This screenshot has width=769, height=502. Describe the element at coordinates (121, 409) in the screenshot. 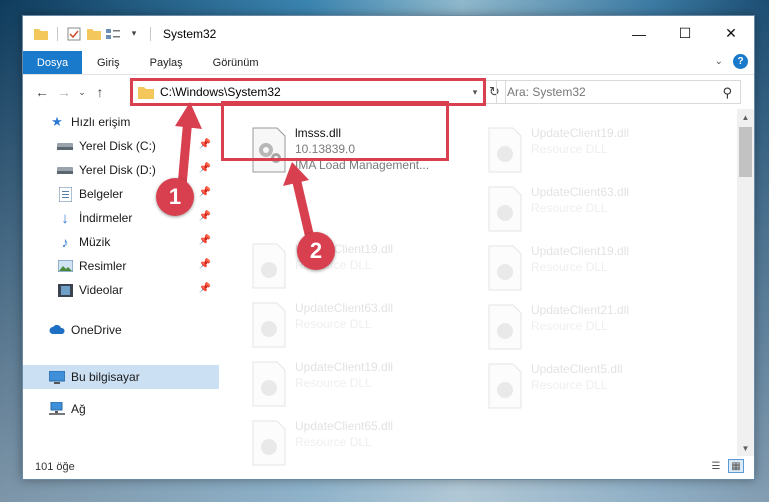

I see `sidebar-item-network: Ağ` at that location.